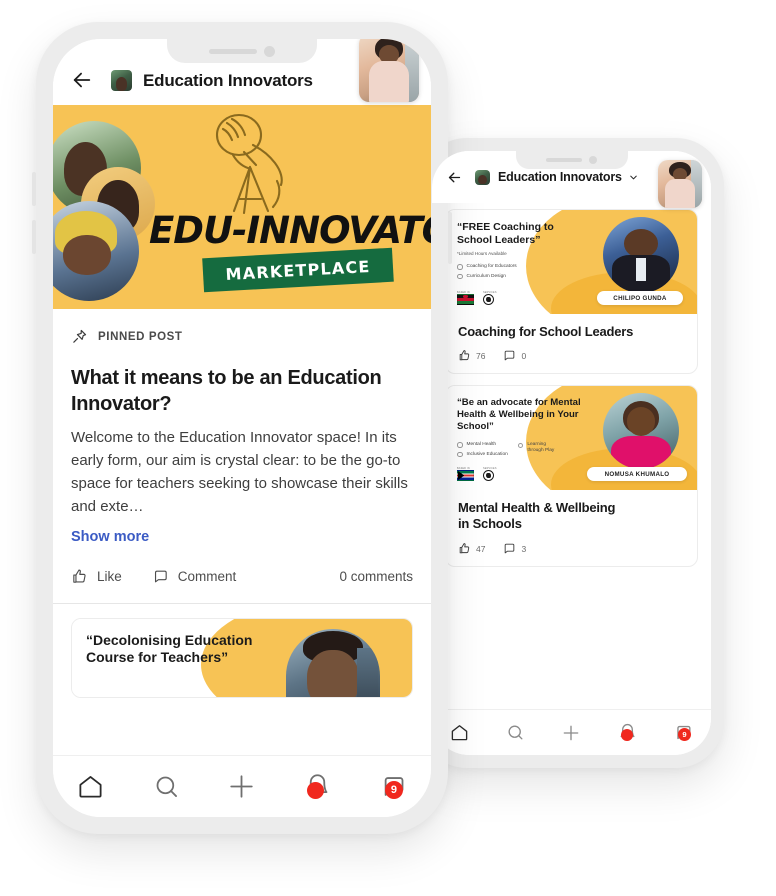 This screenshot has width=776, height=896. What do you see at coordinates (96, 576) in the screenshot?
I see `like-button: Like` at bounding box center [96, 576].